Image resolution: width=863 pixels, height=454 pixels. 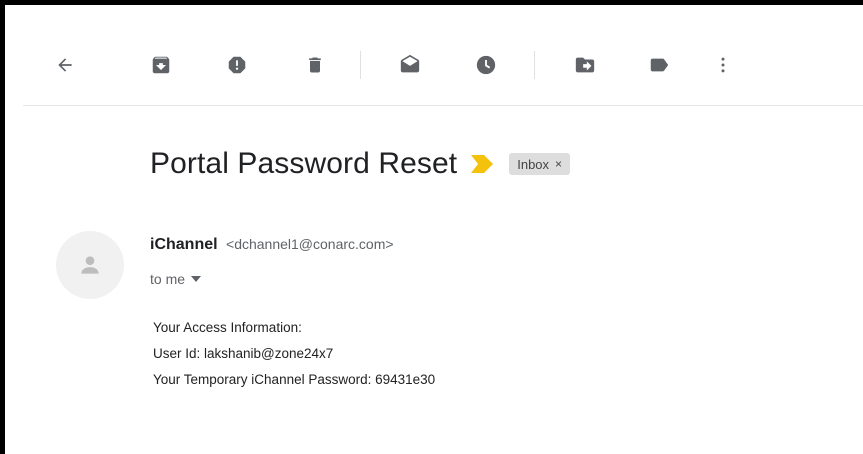 What do you see at coordinates (243, 353) in the screenshot?
I see `body-line: User Id: lakshanib@zone24x7` at bounding box center [243, 353].